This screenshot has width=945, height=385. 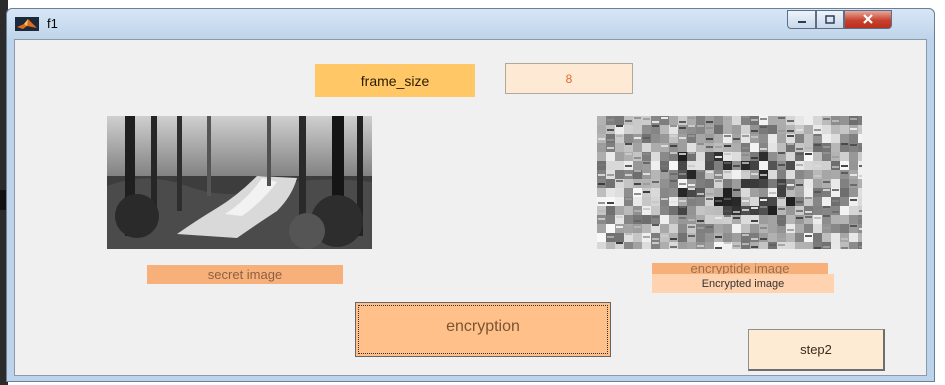 What do you see at coordinates (569, 78) in the screenshot?
I see `frame-size-input: 8` at bounding box center [569, 78].